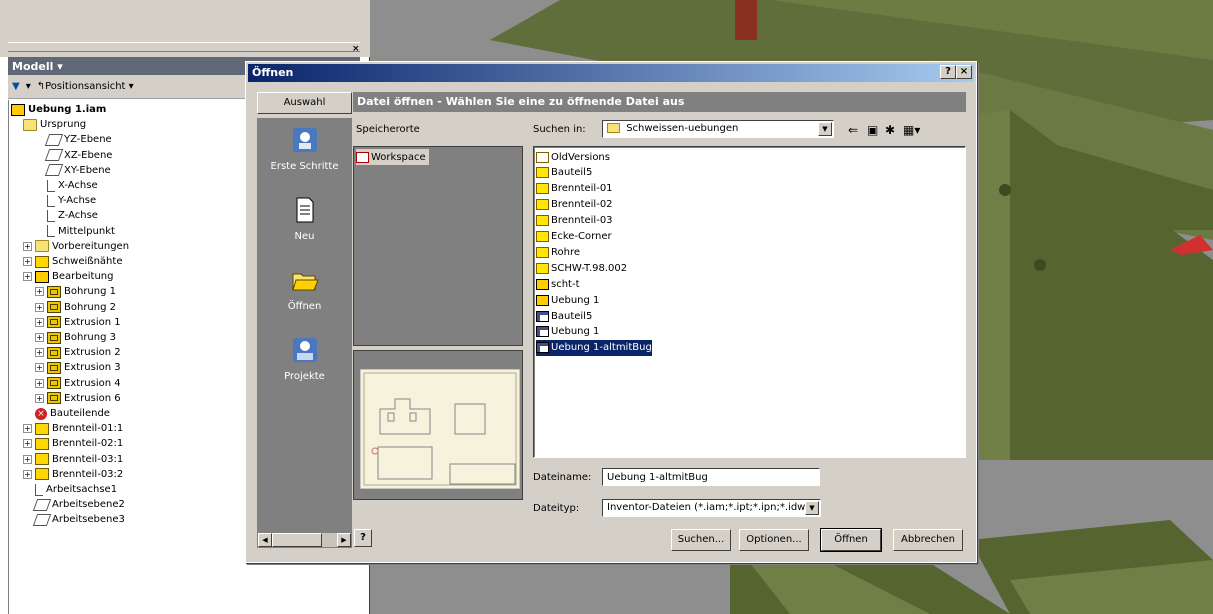 This screenshot has width=1213, height=614. I want to click on file-item: Ecke-Corner, so click(574, 237).